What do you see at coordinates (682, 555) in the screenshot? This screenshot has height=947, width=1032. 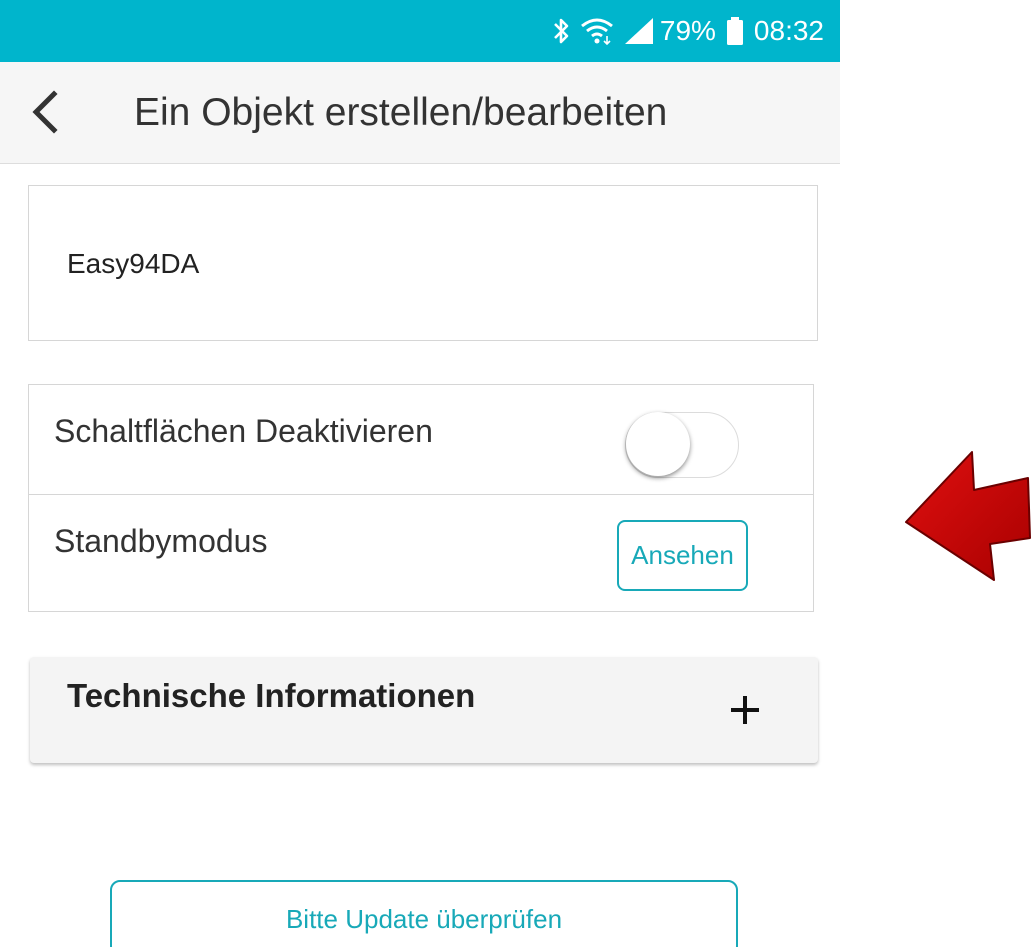 I see `standby-view-button: Ansehen` at bounding box center [682, 555].